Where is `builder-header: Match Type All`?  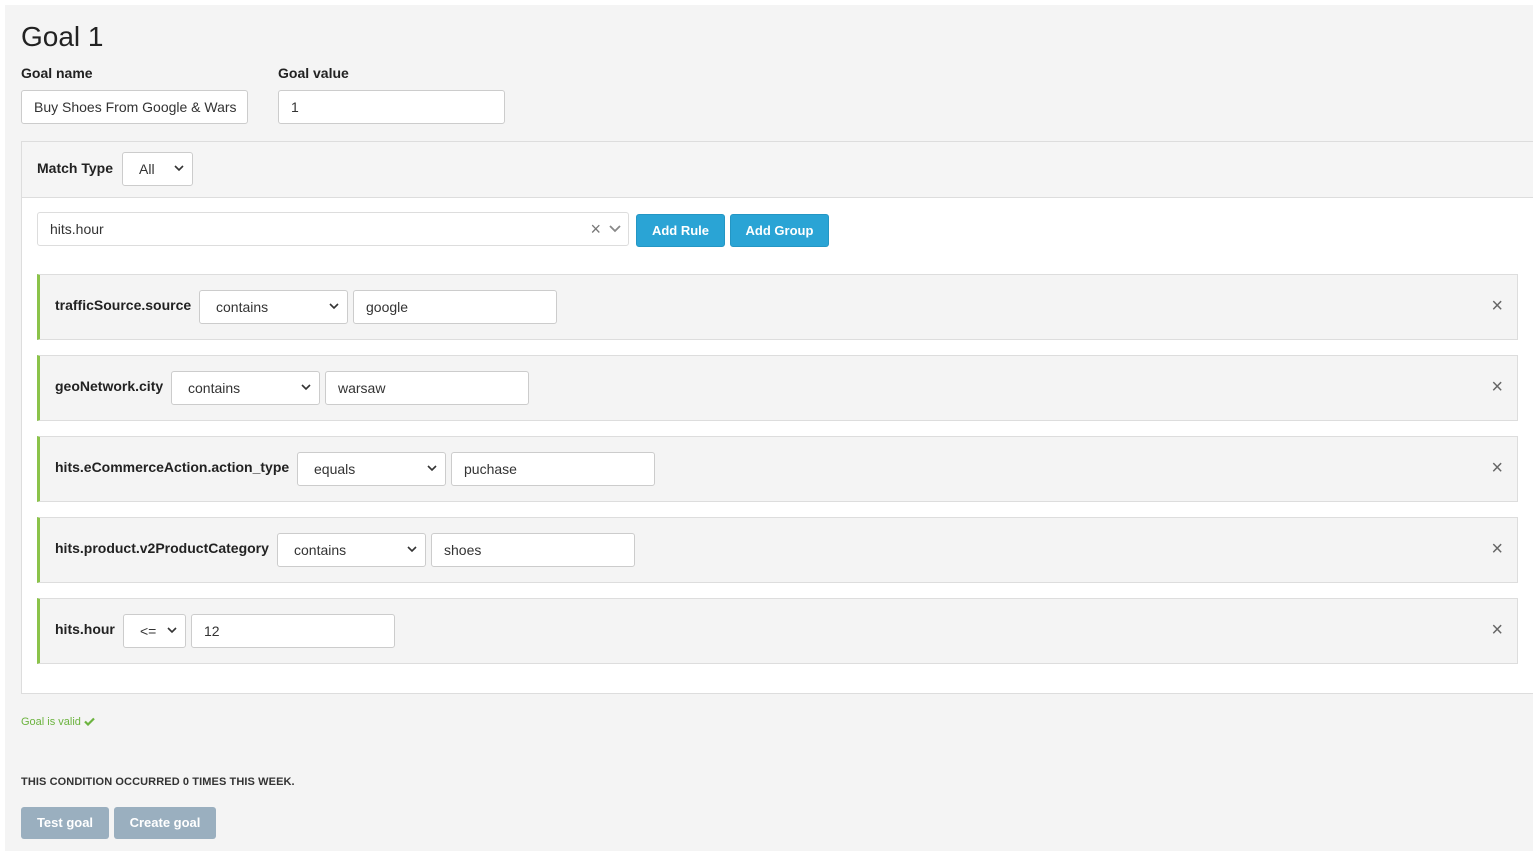 builder-header: Match Type All is located at coordinates (777, 170).